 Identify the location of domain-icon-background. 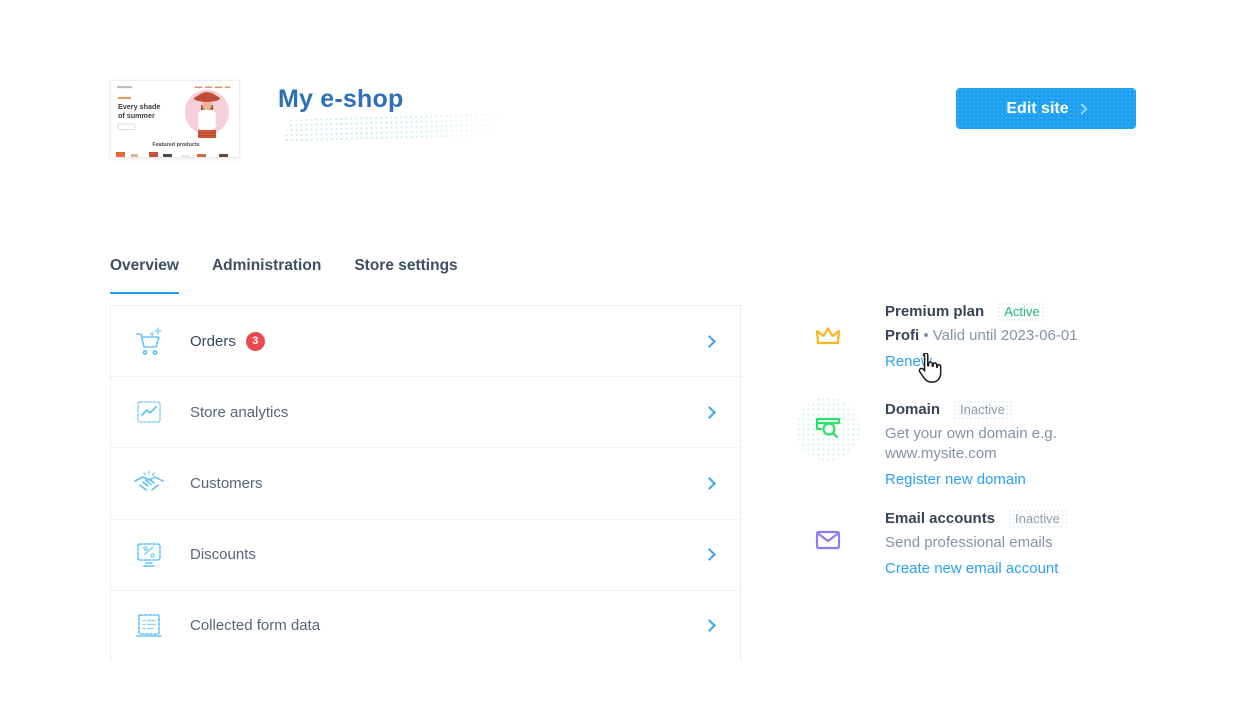
(828, 429).